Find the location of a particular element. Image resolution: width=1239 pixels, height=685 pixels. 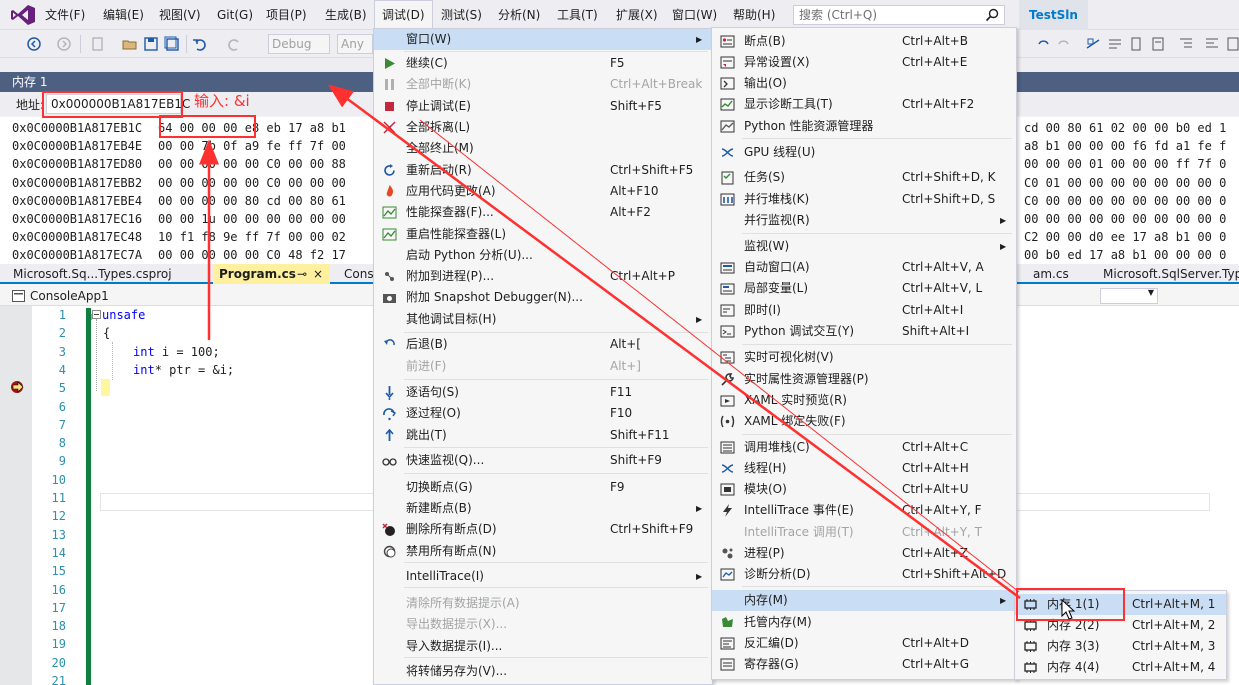

bytes-highlight-box is located at coordinates (207, 126).